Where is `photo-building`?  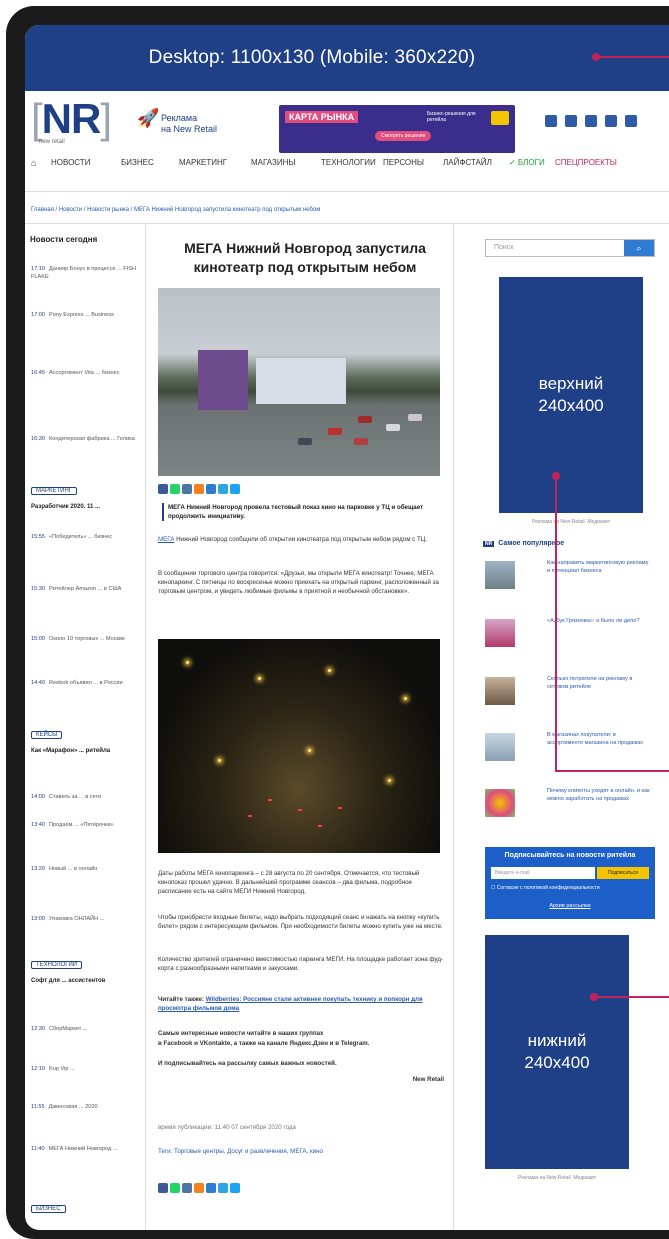
photo-building is located at coordinates (223, 380).